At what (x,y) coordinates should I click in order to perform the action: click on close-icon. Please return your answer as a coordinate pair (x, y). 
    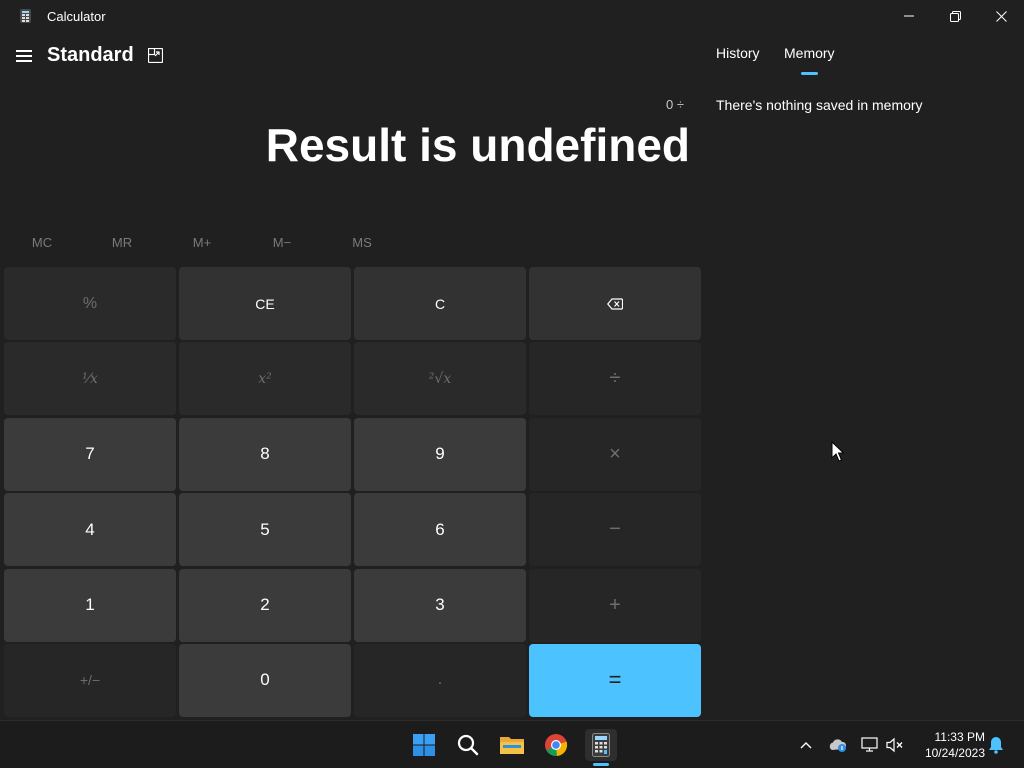
    Looking at the image, I should click on (1001, 16).